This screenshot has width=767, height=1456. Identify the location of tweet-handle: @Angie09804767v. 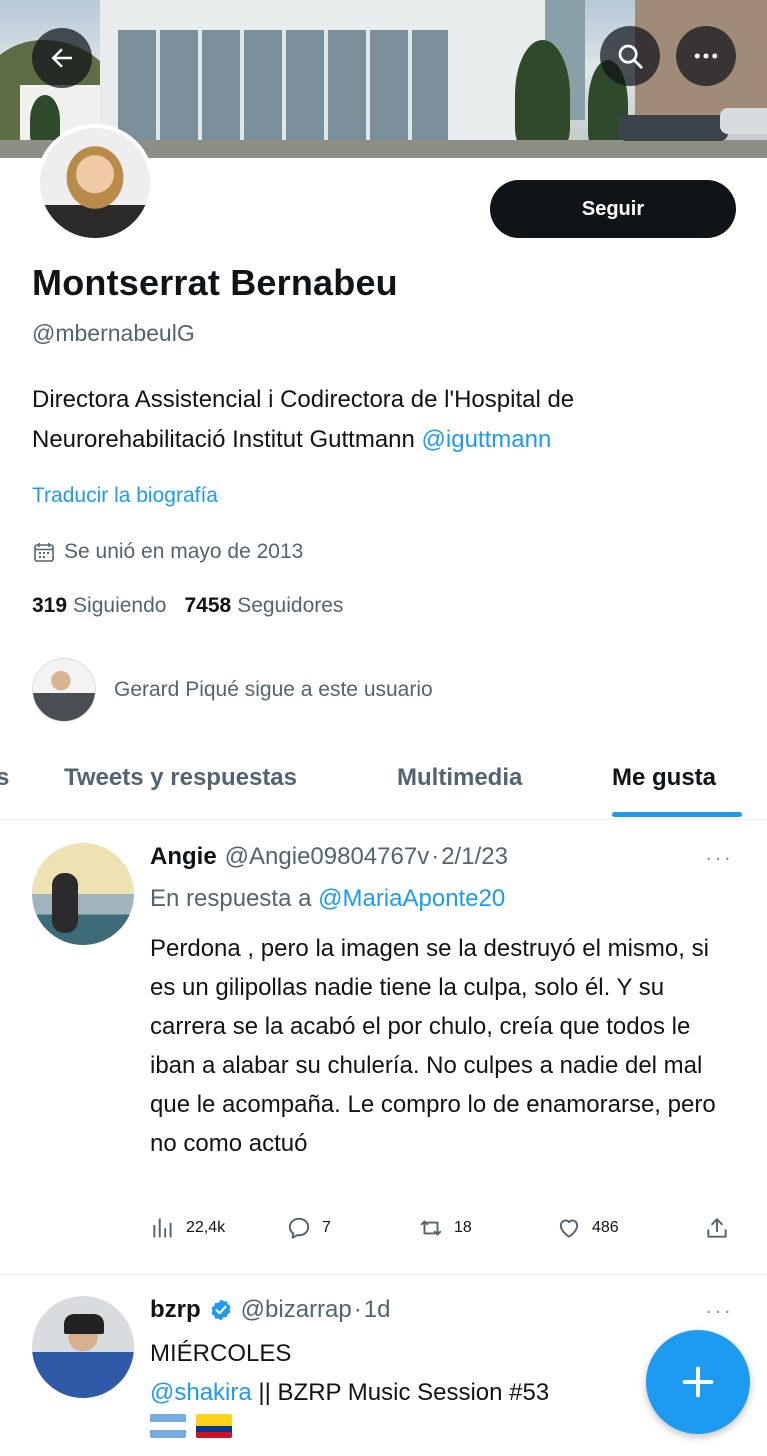
(327, 857).